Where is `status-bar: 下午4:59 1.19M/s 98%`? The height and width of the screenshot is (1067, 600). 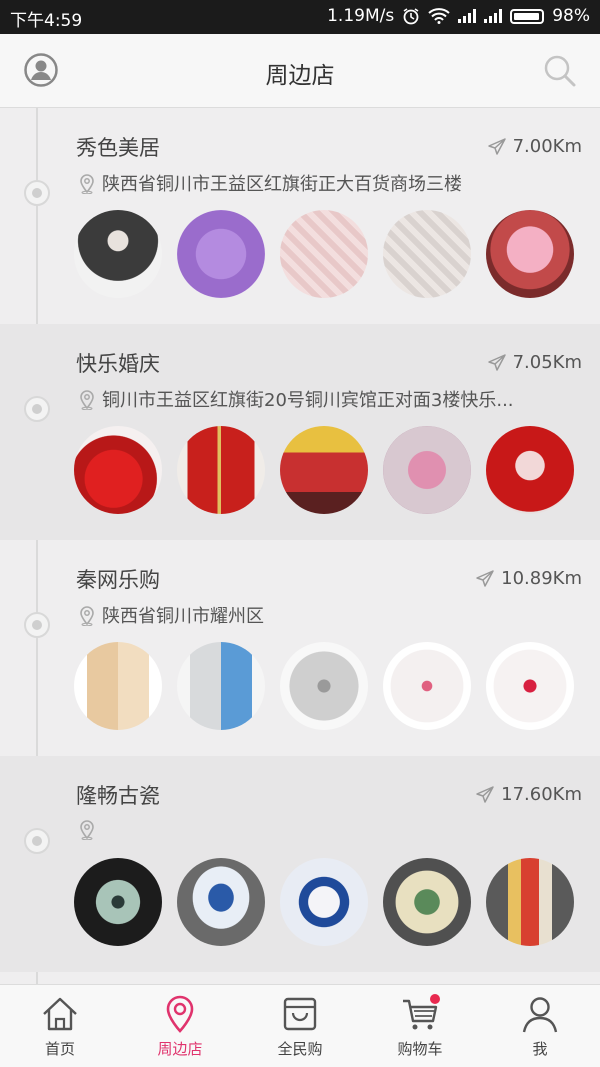
status-bar: 下午4:59 1.19M/s 98% is located at coordinates (300, 17).